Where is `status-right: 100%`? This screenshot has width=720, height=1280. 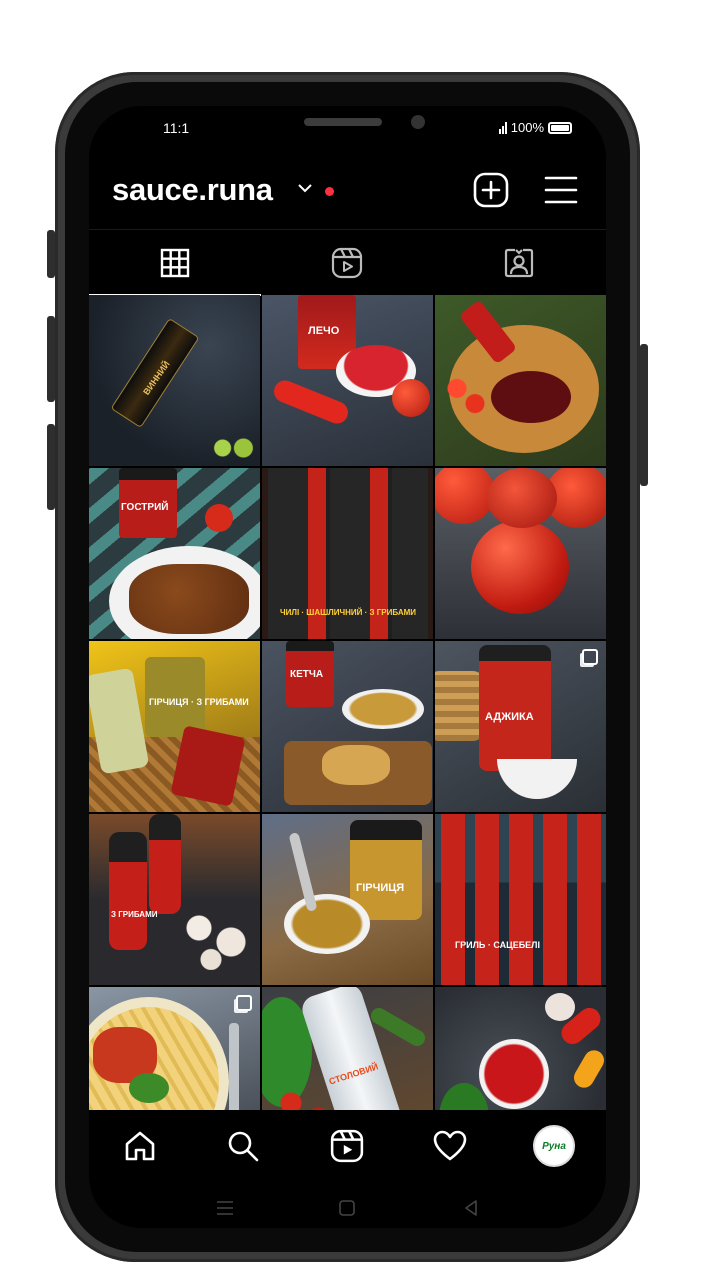
status-right: 100% is located at coordinates (535, 127).